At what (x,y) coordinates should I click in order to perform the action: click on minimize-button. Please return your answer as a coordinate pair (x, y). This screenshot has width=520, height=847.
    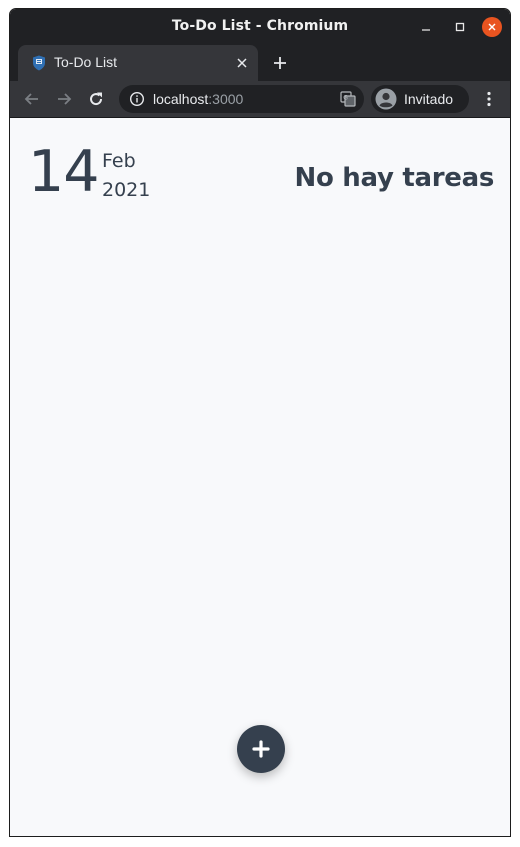
    Looking at the image, I should click on (426, 27).